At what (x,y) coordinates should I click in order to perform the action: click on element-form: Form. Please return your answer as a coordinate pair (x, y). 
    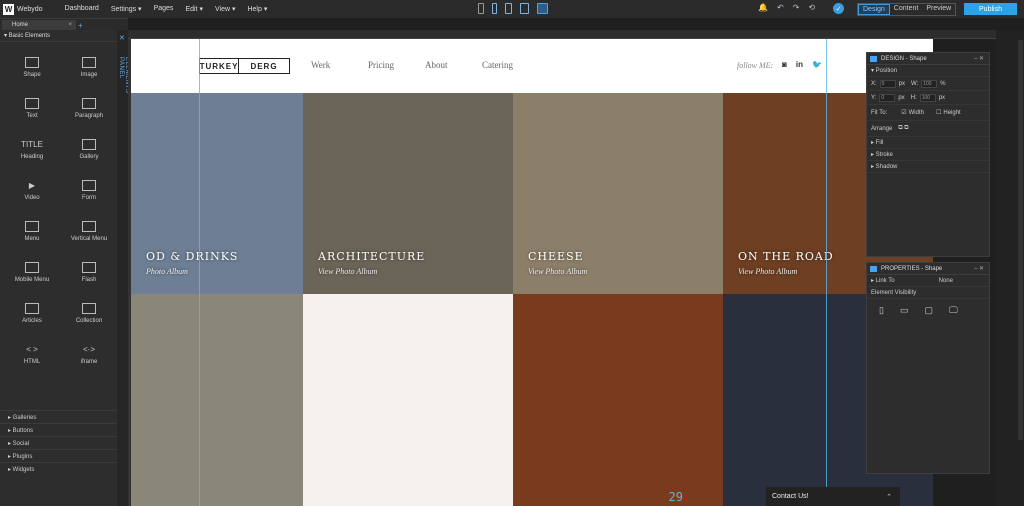
    Looking at the image, I should click on (89, 190).